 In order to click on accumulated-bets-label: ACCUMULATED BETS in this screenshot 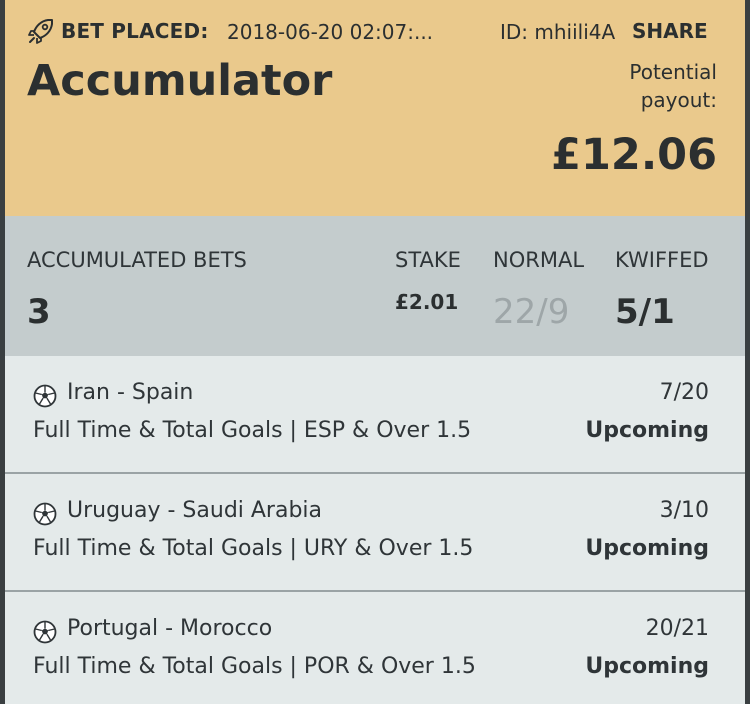, I will do `click(137, 260)`.